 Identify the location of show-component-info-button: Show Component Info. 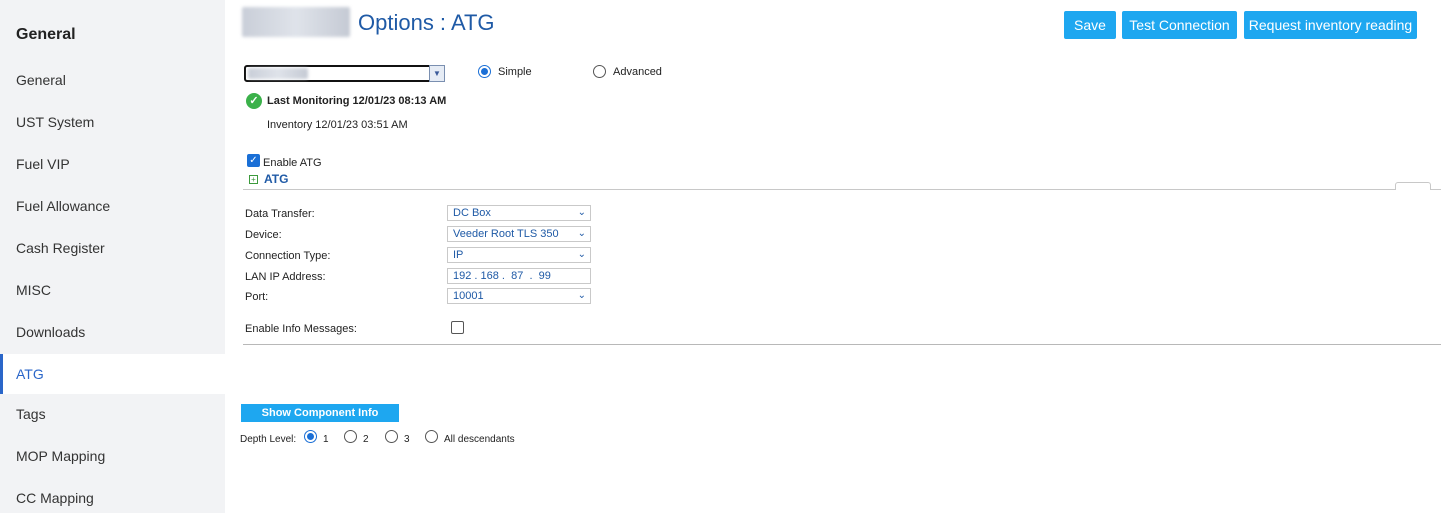
(320, 413).